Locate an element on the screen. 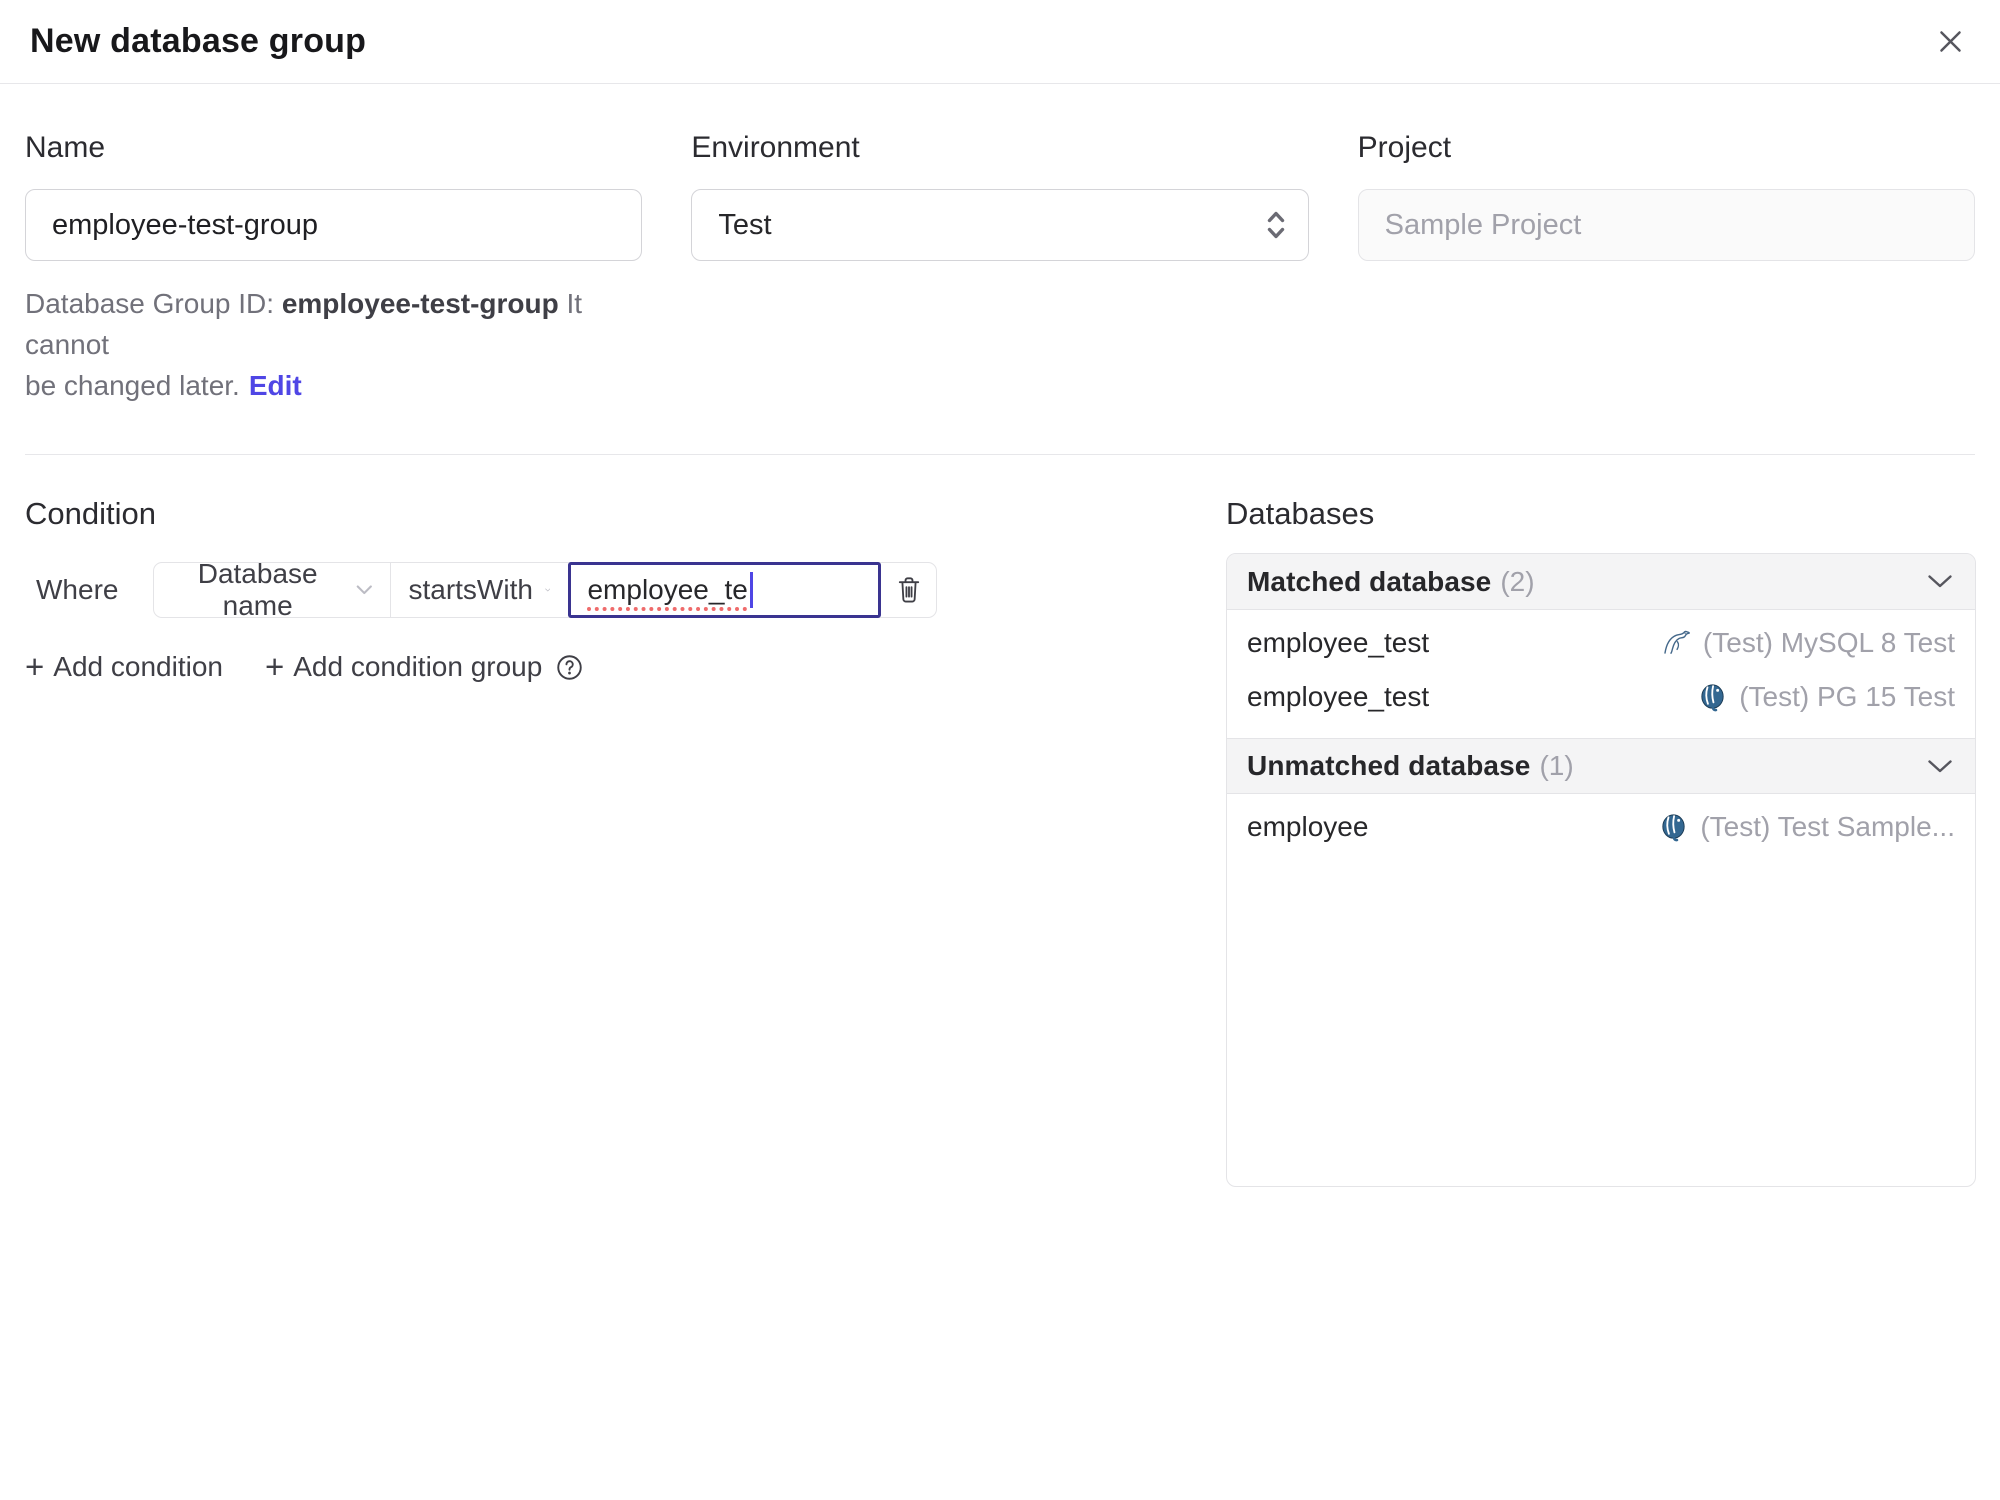 The image size is (2000, 1500). edit-link: Edit is located at coordinates (275, 385).